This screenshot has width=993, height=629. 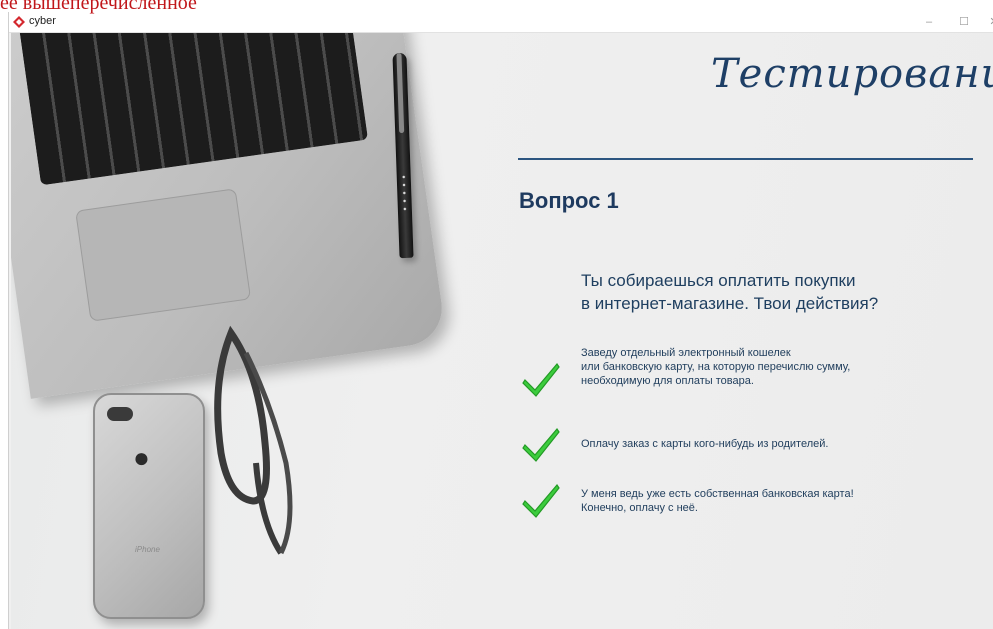 I want to click on apple-logo-icon: ●, so click(x=141, y=457).